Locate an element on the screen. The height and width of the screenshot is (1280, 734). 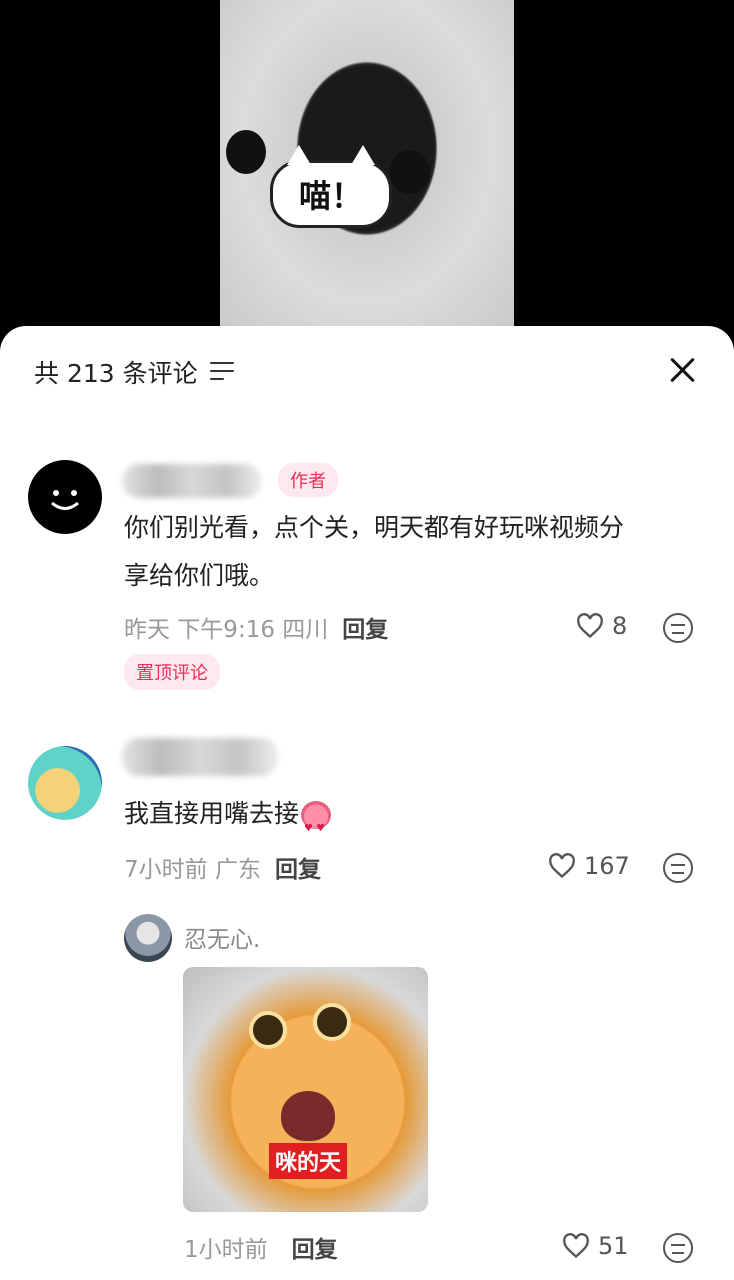
like-button: 51 is located at coordinates (595, 1246).